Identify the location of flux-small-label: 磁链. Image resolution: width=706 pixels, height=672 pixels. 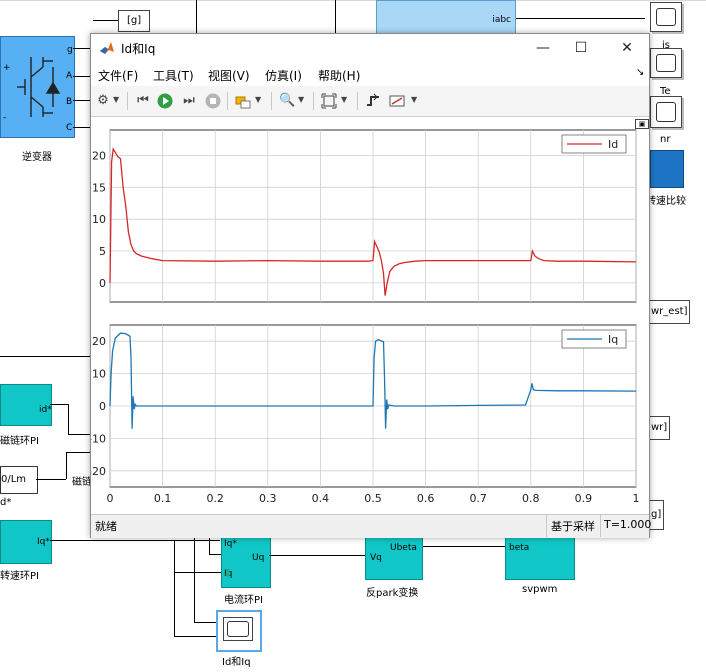
(82, 482).